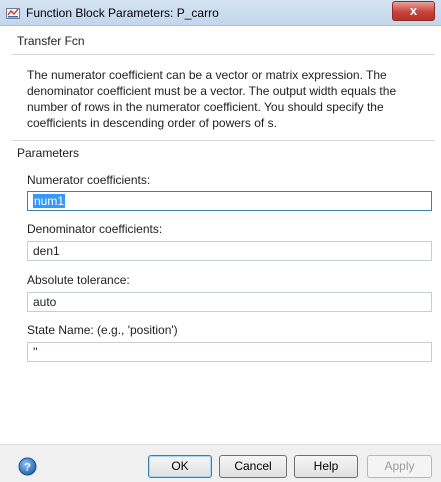 This screenshot has width=441, height=482. What do you see at coordinates (95, 229) in the screenshot?
I see `denominator-label: Denominator coefficients:` at bounding box center [95, 229].